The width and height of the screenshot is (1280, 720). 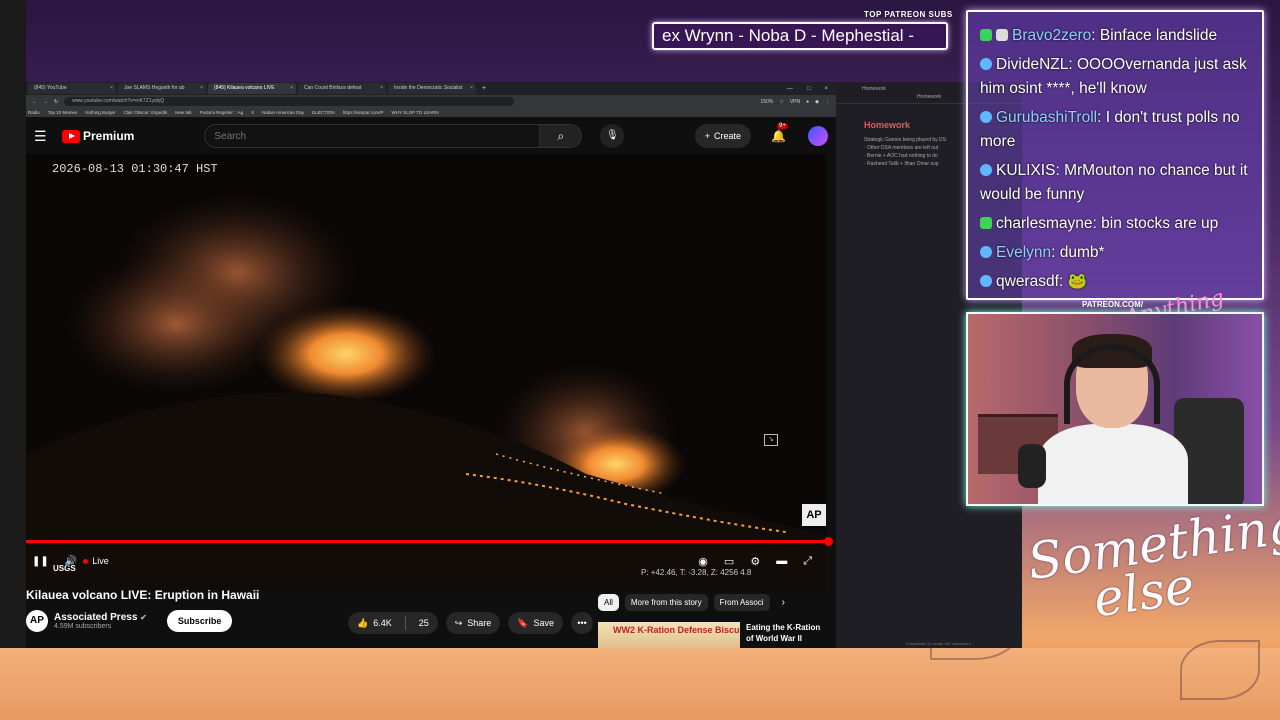 I want to click on tab-label: Inside the Democratic Socialist, so click(x=428, y=88).